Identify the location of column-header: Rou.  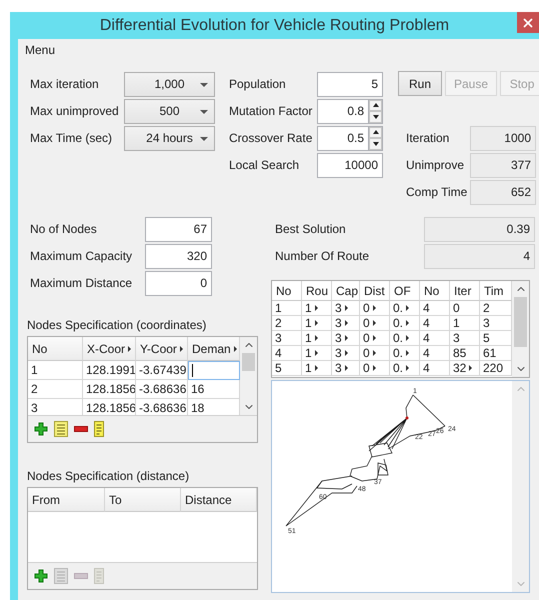
(317, 291).